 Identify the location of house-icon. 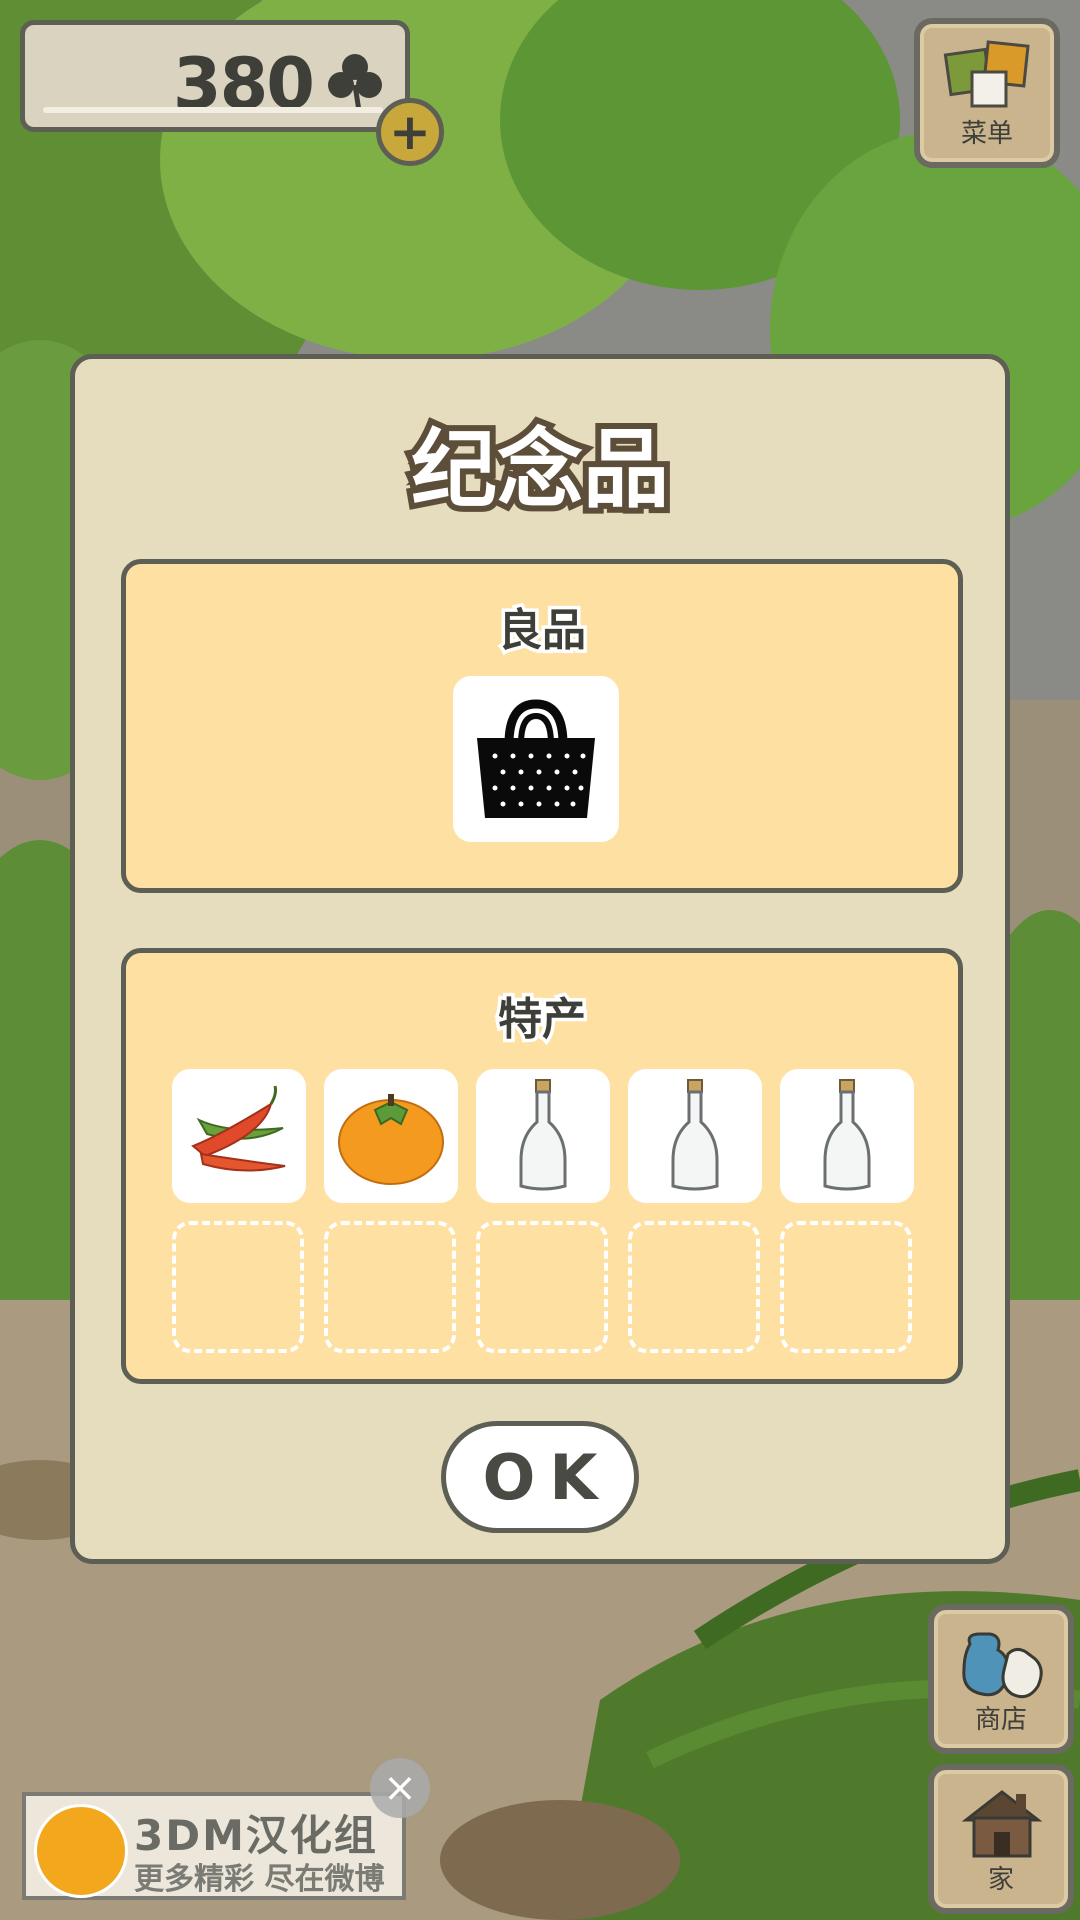
(1002, 1824).